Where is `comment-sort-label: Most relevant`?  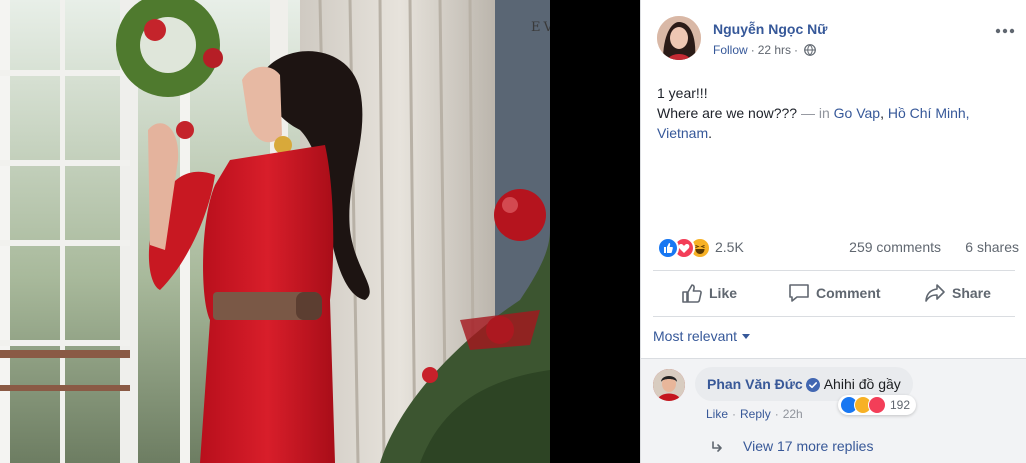
comment-sort-label: Most relevant is located at coordinates (695, 336).